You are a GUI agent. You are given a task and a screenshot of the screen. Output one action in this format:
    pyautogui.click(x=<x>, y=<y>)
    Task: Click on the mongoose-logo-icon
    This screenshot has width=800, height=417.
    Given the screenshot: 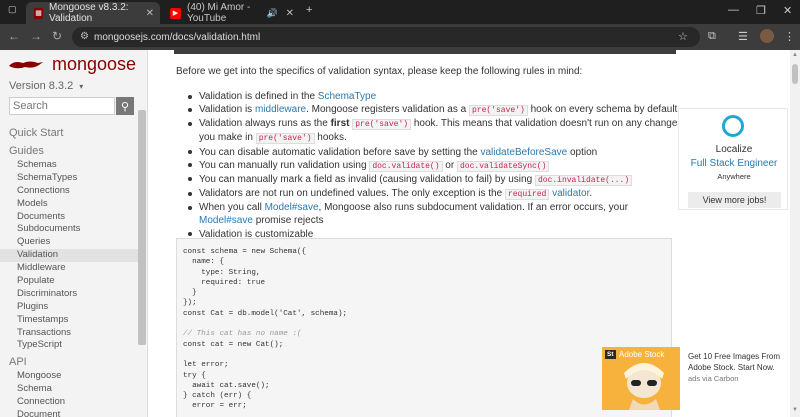 What is the action you would take?
    pyautogui.click(x=26, y=64)
    